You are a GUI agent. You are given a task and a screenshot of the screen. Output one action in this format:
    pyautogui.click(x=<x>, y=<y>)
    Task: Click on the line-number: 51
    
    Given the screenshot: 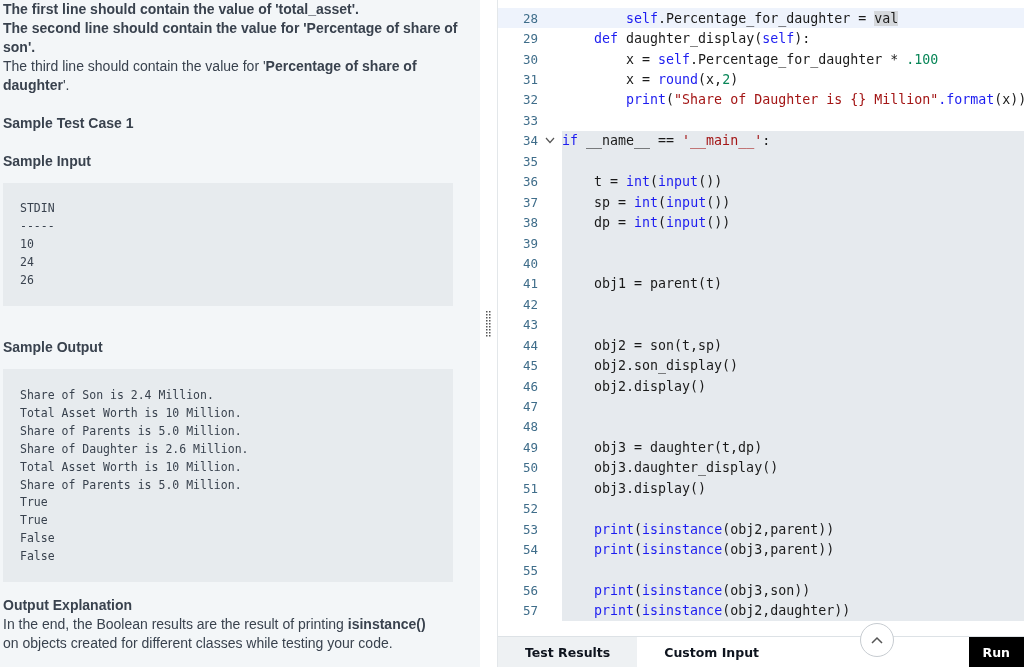 What is the action you would take?
    pyautogui.click(x=529, y=488)
    